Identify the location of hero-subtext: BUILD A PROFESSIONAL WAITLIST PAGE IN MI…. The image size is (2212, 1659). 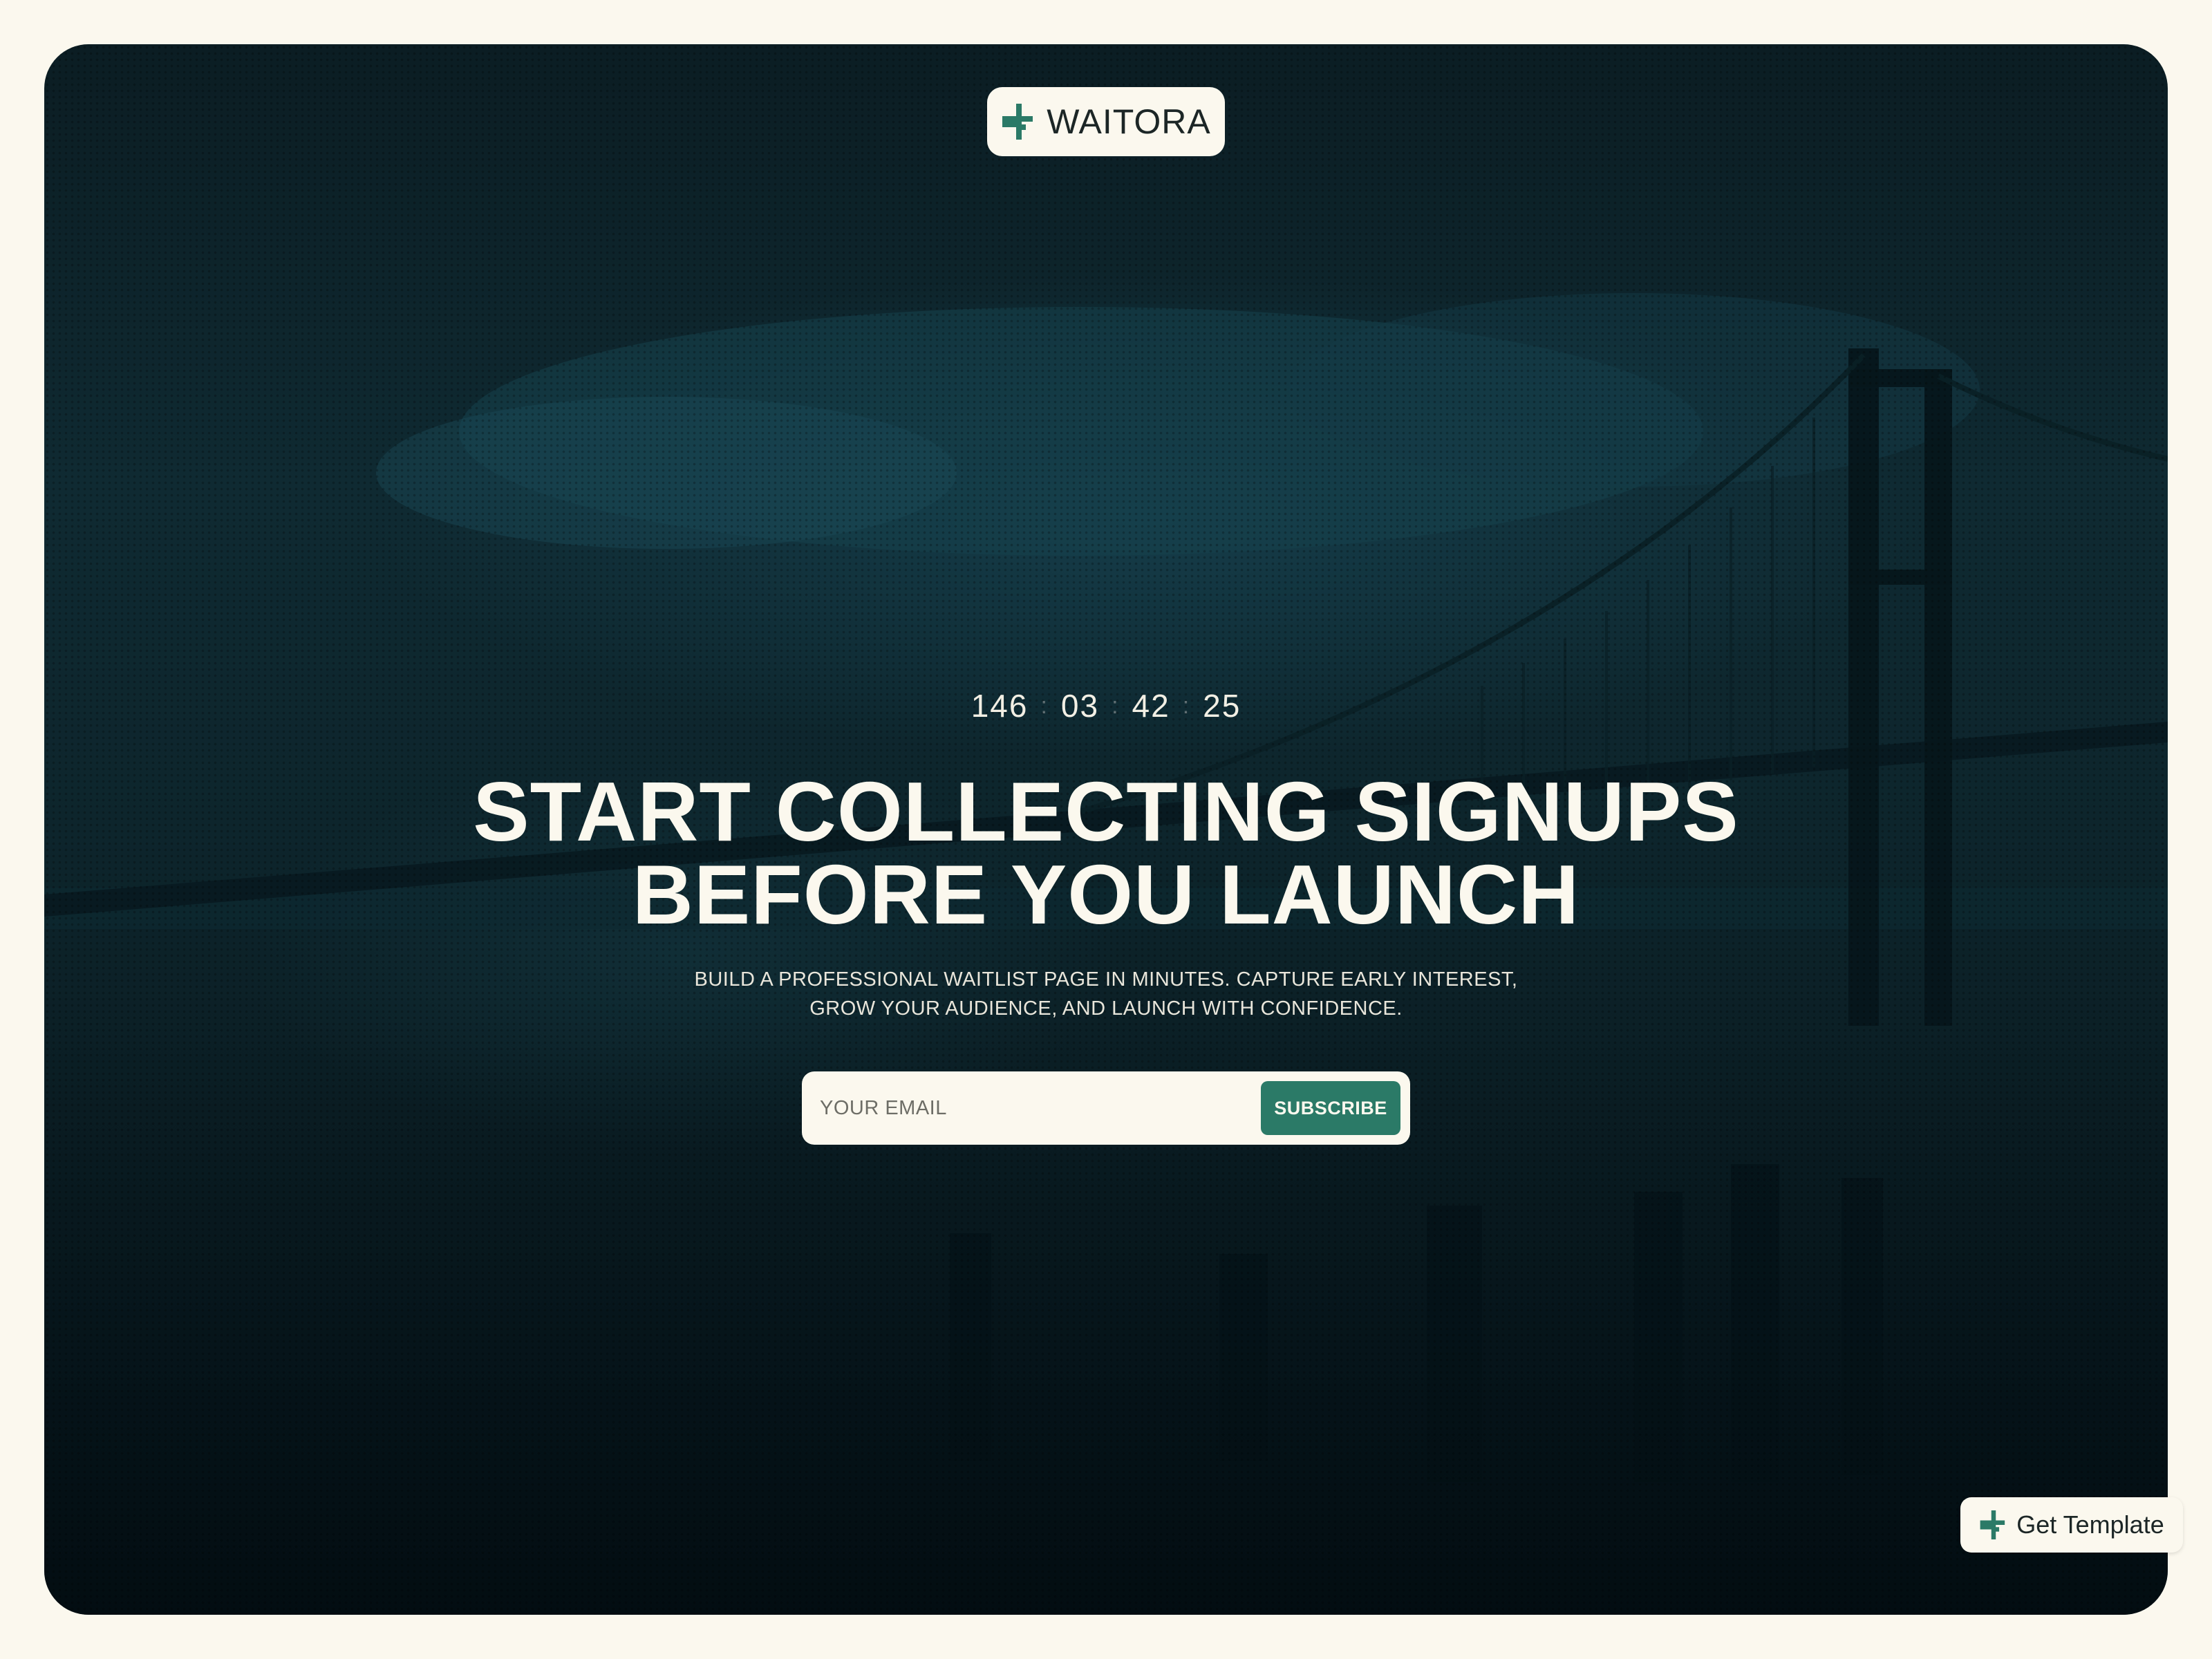
(1106, 994).